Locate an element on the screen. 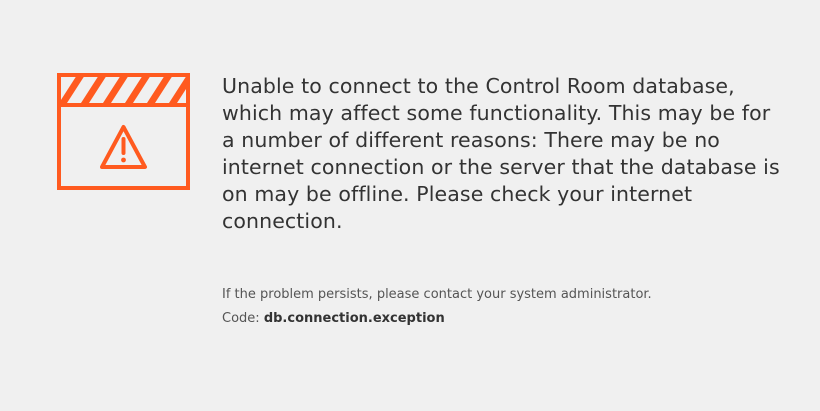 Image resolution: width=820 pixels, height=411 pixels. clapperboard-warning-icon is located at coordinates (123, 131).